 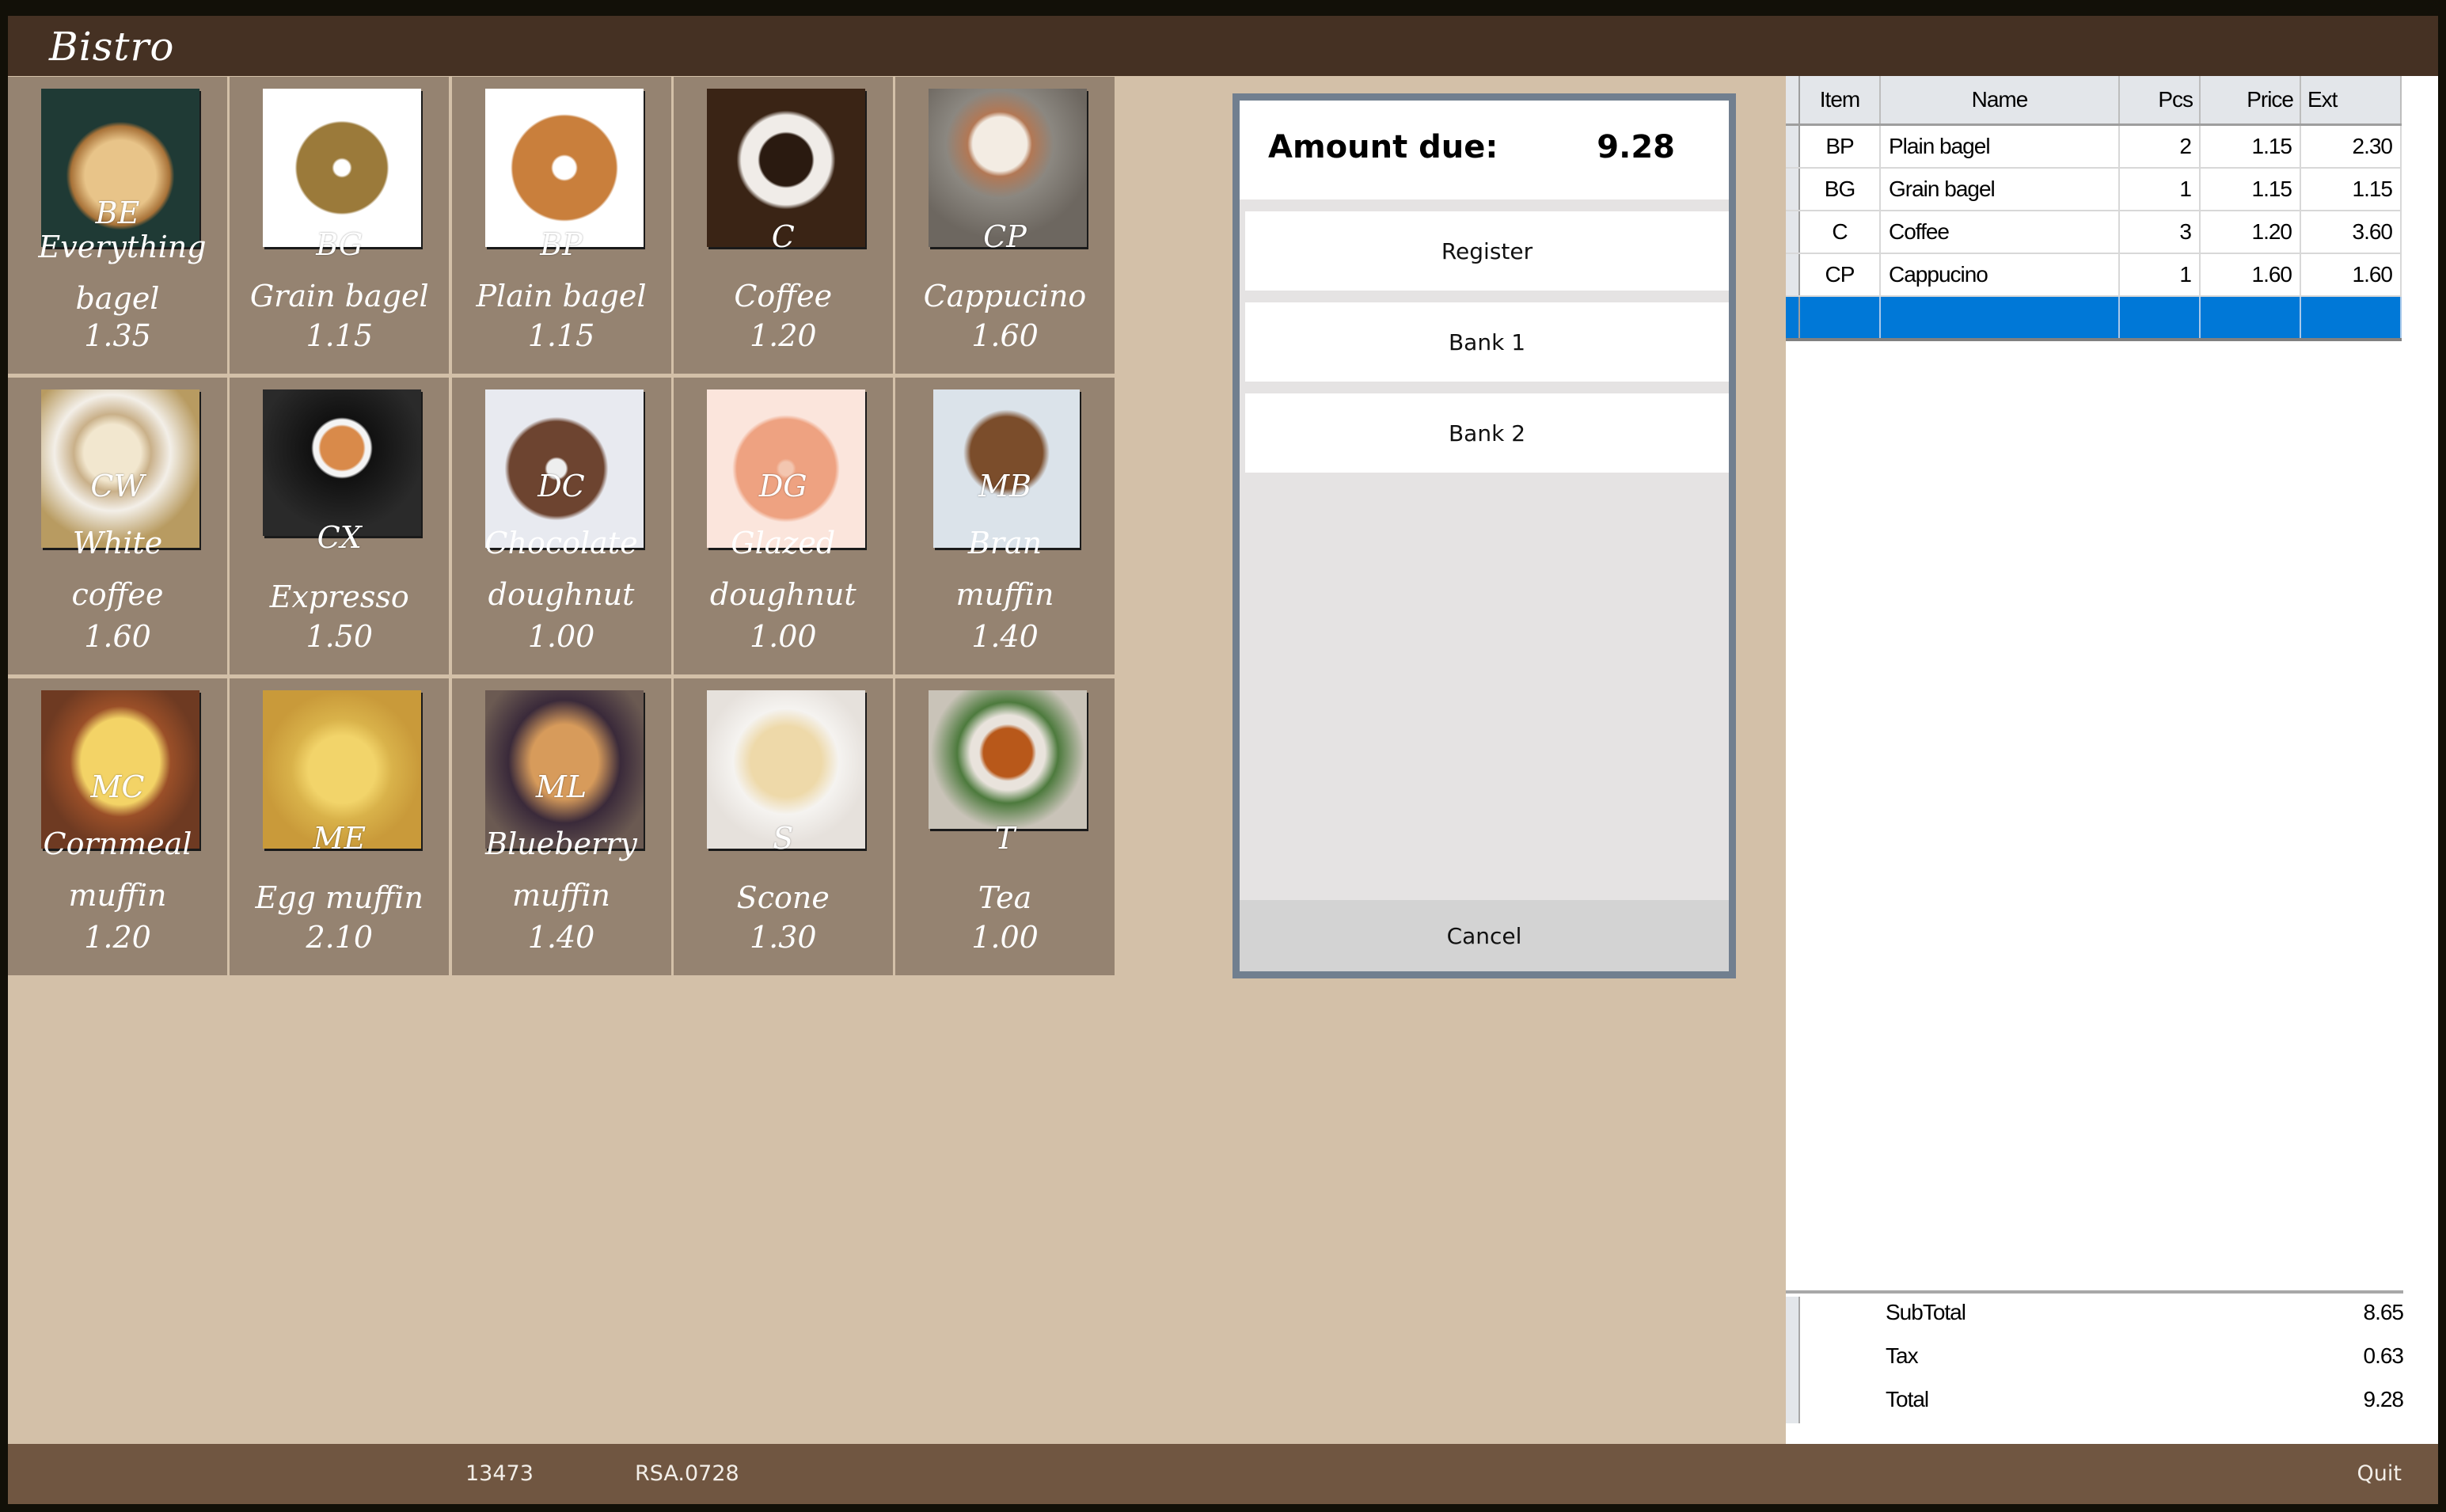 I want to click on menu-tile-tea: T Tea 1.00, so click(x=1005, y=826).